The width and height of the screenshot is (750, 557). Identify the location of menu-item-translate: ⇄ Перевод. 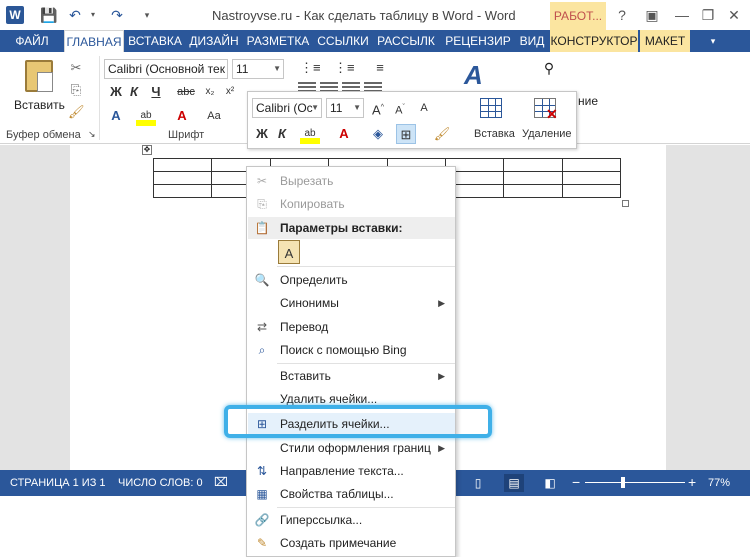
(351, 327).